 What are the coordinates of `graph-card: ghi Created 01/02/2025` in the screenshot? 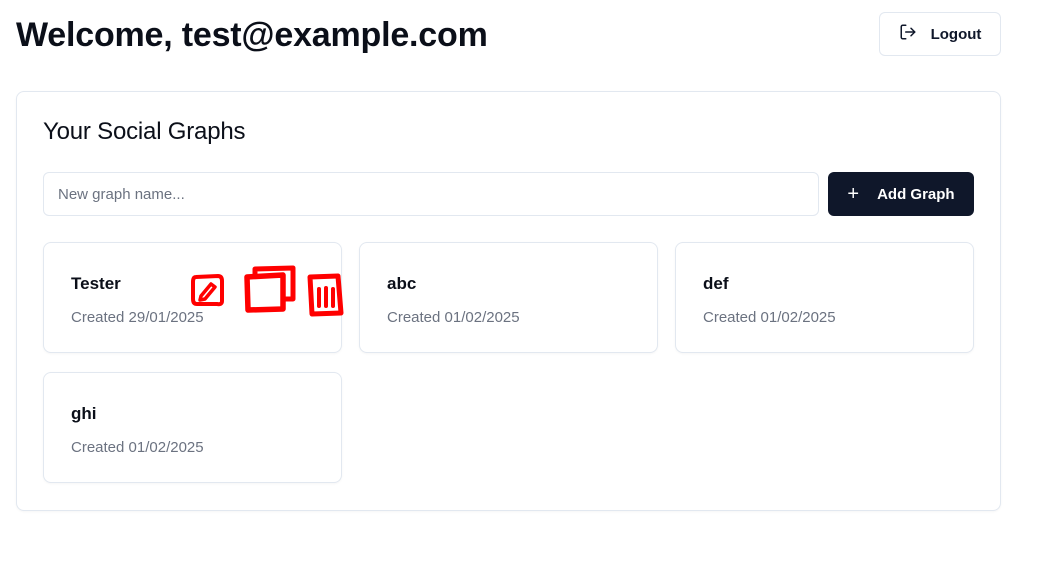 It's located at (192, 427).